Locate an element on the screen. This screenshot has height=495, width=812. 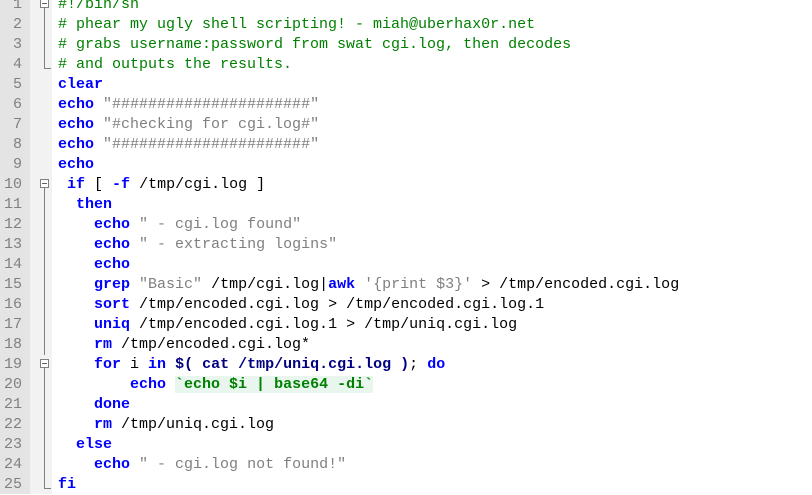
code-token: `echo $i | base64 -di` is located at coordinates (274, 384).